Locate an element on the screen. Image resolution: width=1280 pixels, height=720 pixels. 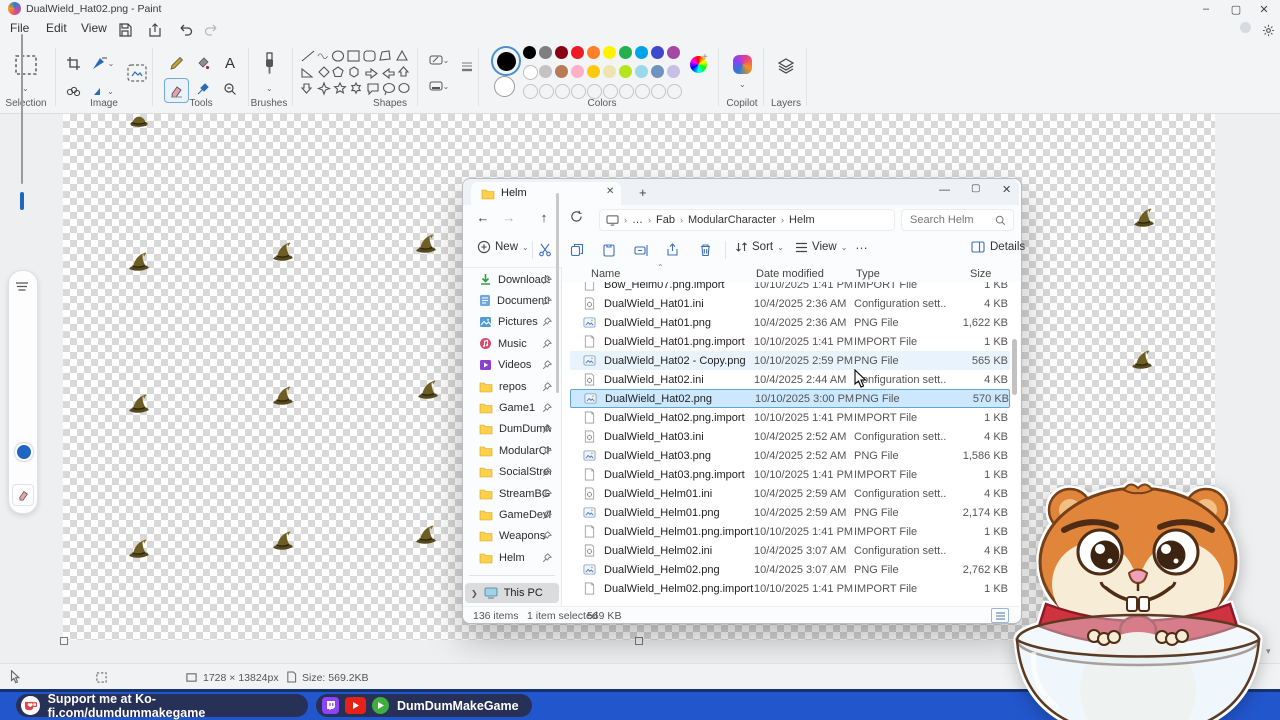
sidebar-item-videos: Videos is located at coordinates (511, 365).